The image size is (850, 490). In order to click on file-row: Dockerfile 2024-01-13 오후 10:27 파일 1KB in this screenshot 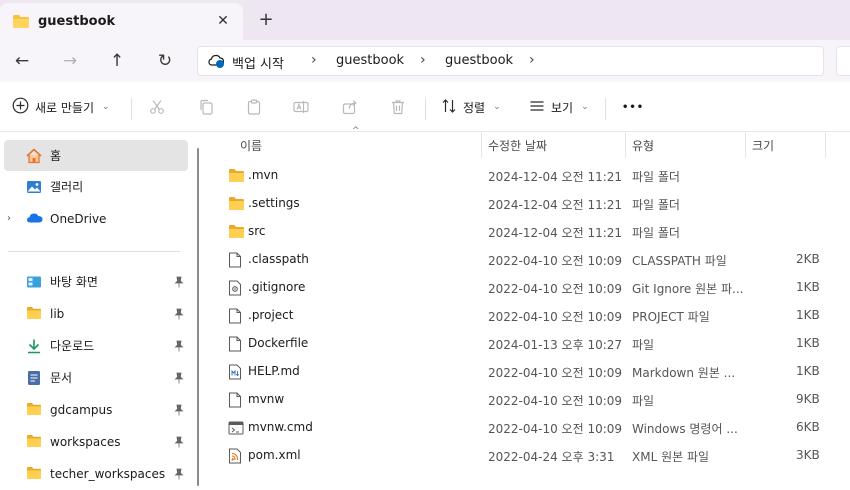, I will do `click(528, 344)`.